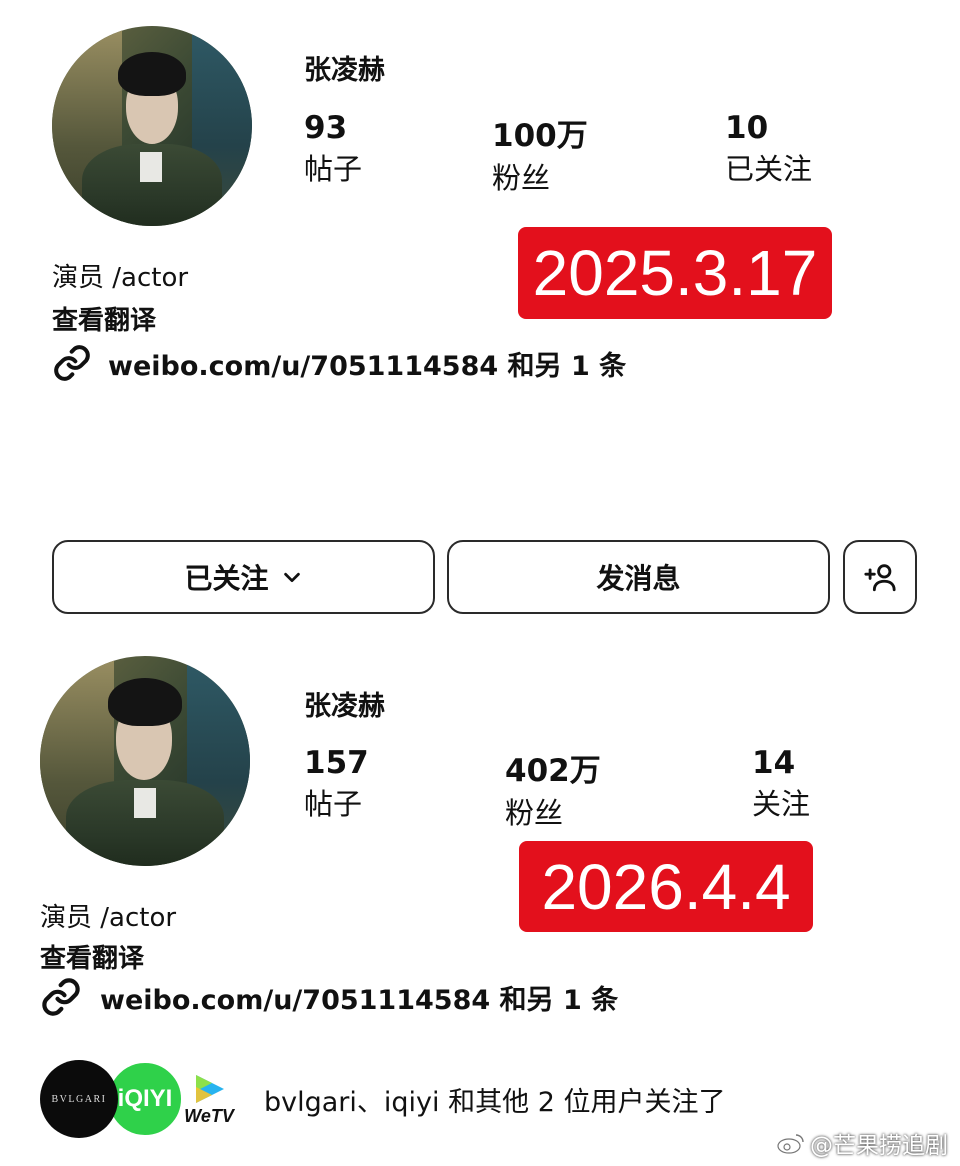 This screenshot has height=1166, width=960. What do you see at coordinates (495, 1102) in the screenshot?
I see `followed-by-text: bvlgari、iqiyi 和其他 2 位用户关注了` at bounding box center [495, 1102].